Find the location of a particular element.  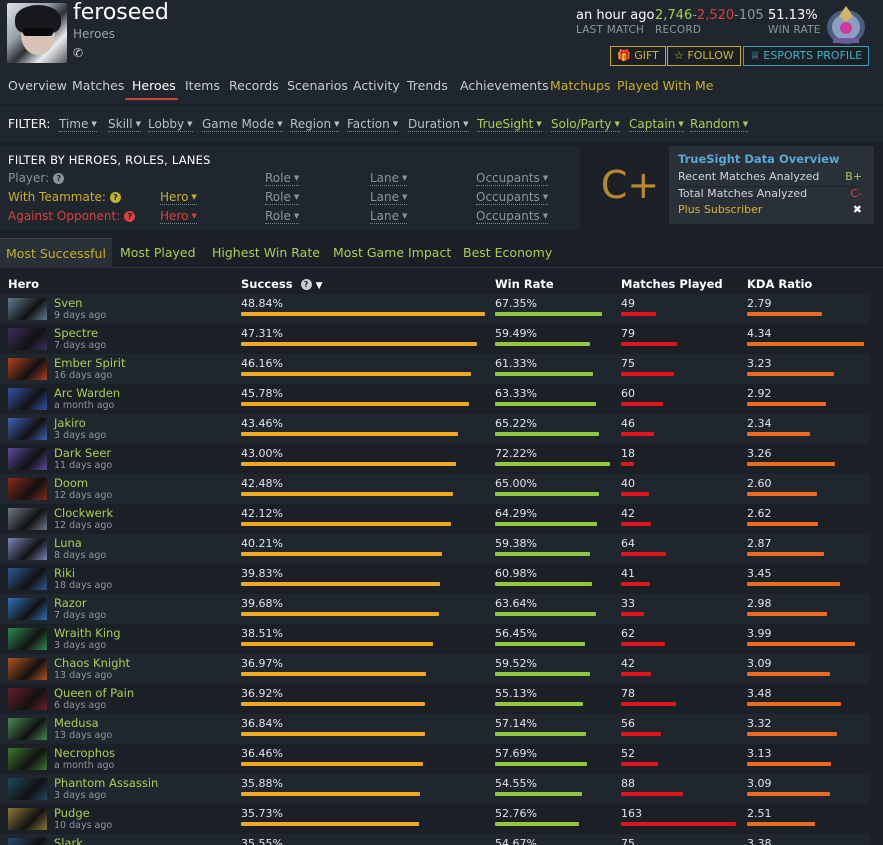

table-row: Medusa 13 days ago 36.84% 57.14% 56 3.32 is located at coordinates (435, 729).